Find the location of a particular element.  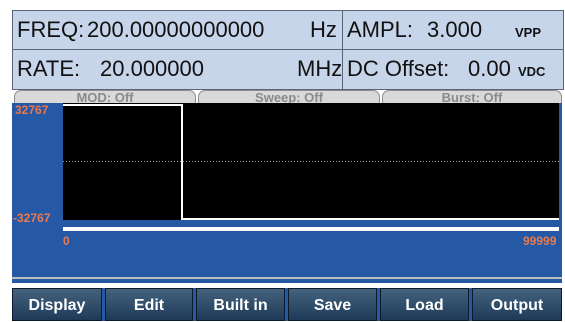

dc-offset-label: DC Offset: is located at coordinates (398, 68).